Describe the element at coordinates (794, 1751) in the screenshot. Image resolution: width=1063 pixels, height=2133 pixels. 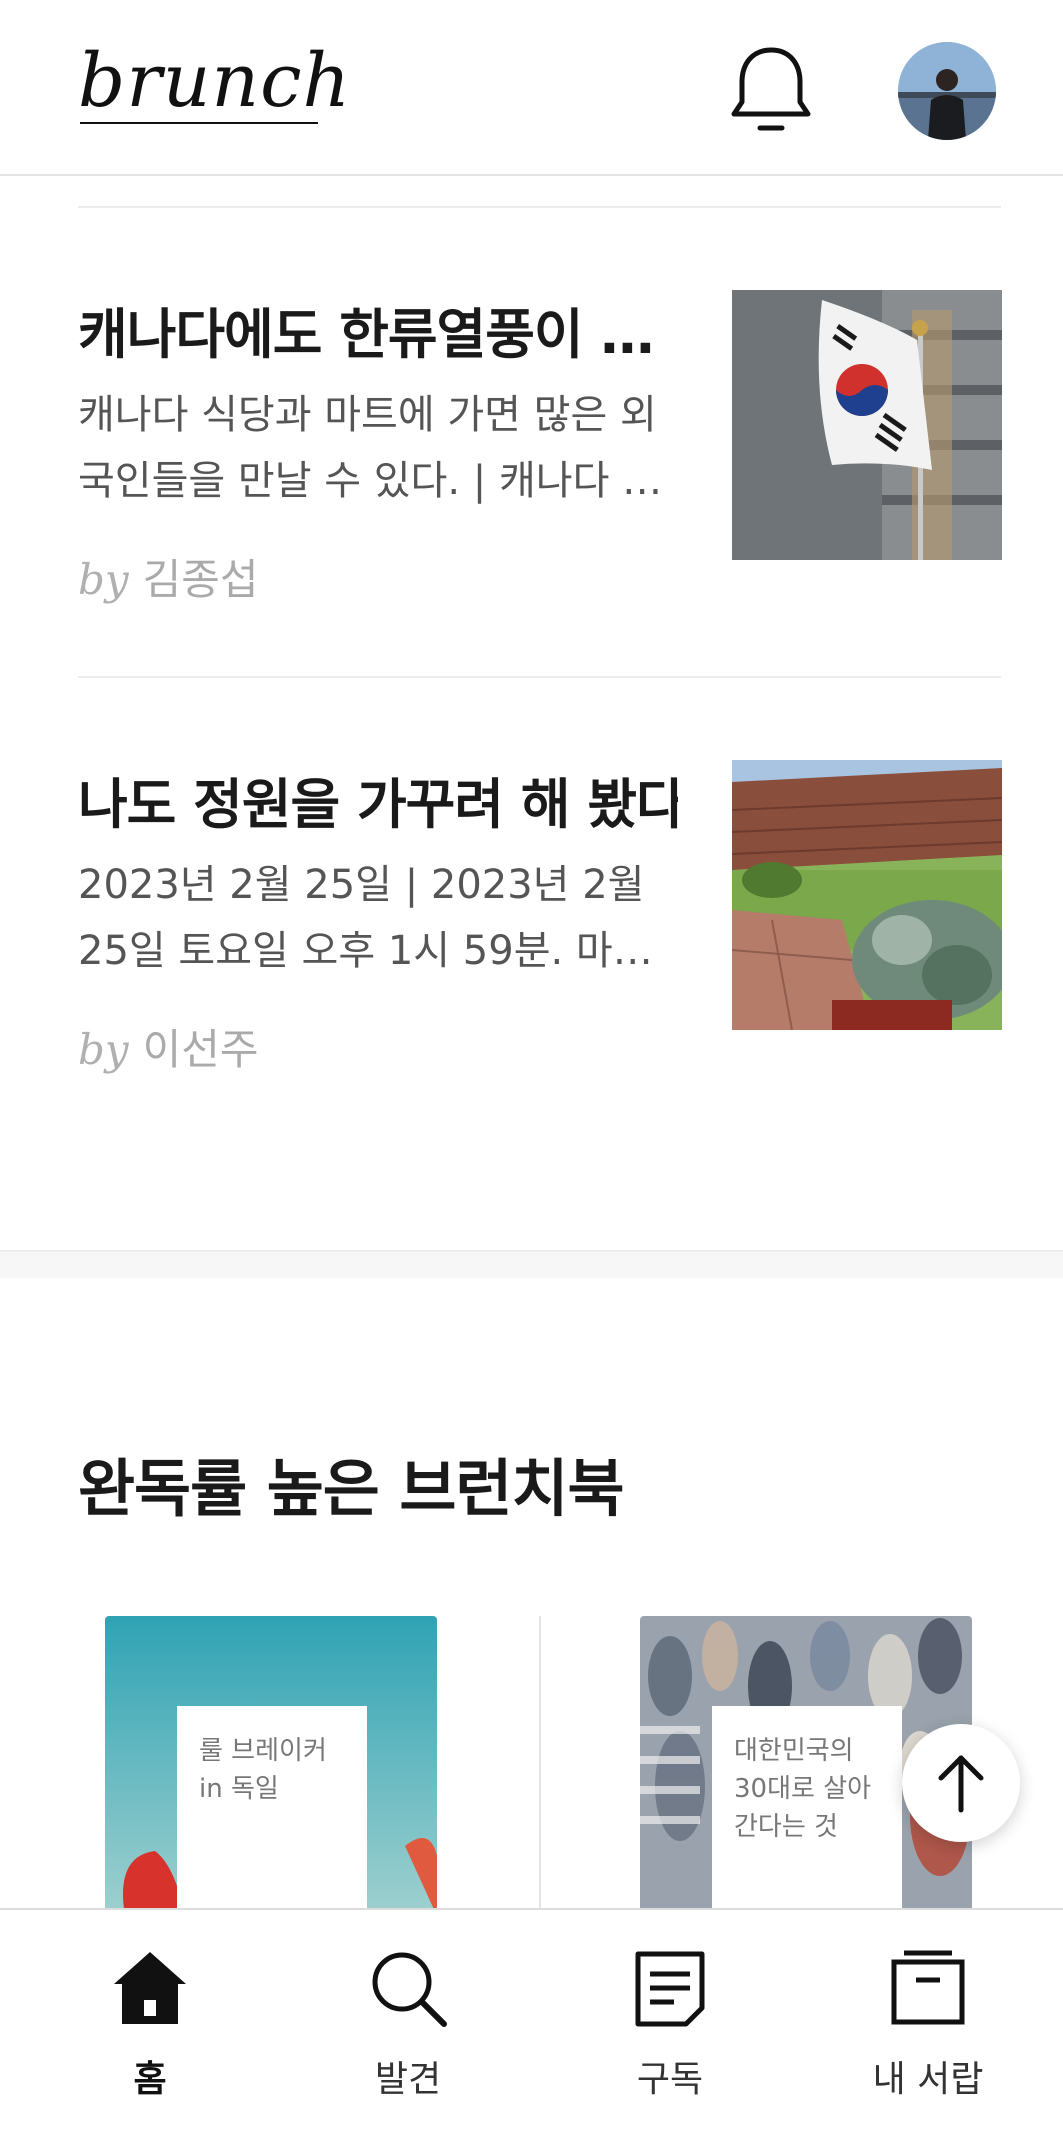
I see `book-title-line: 대한민국의` at that location.